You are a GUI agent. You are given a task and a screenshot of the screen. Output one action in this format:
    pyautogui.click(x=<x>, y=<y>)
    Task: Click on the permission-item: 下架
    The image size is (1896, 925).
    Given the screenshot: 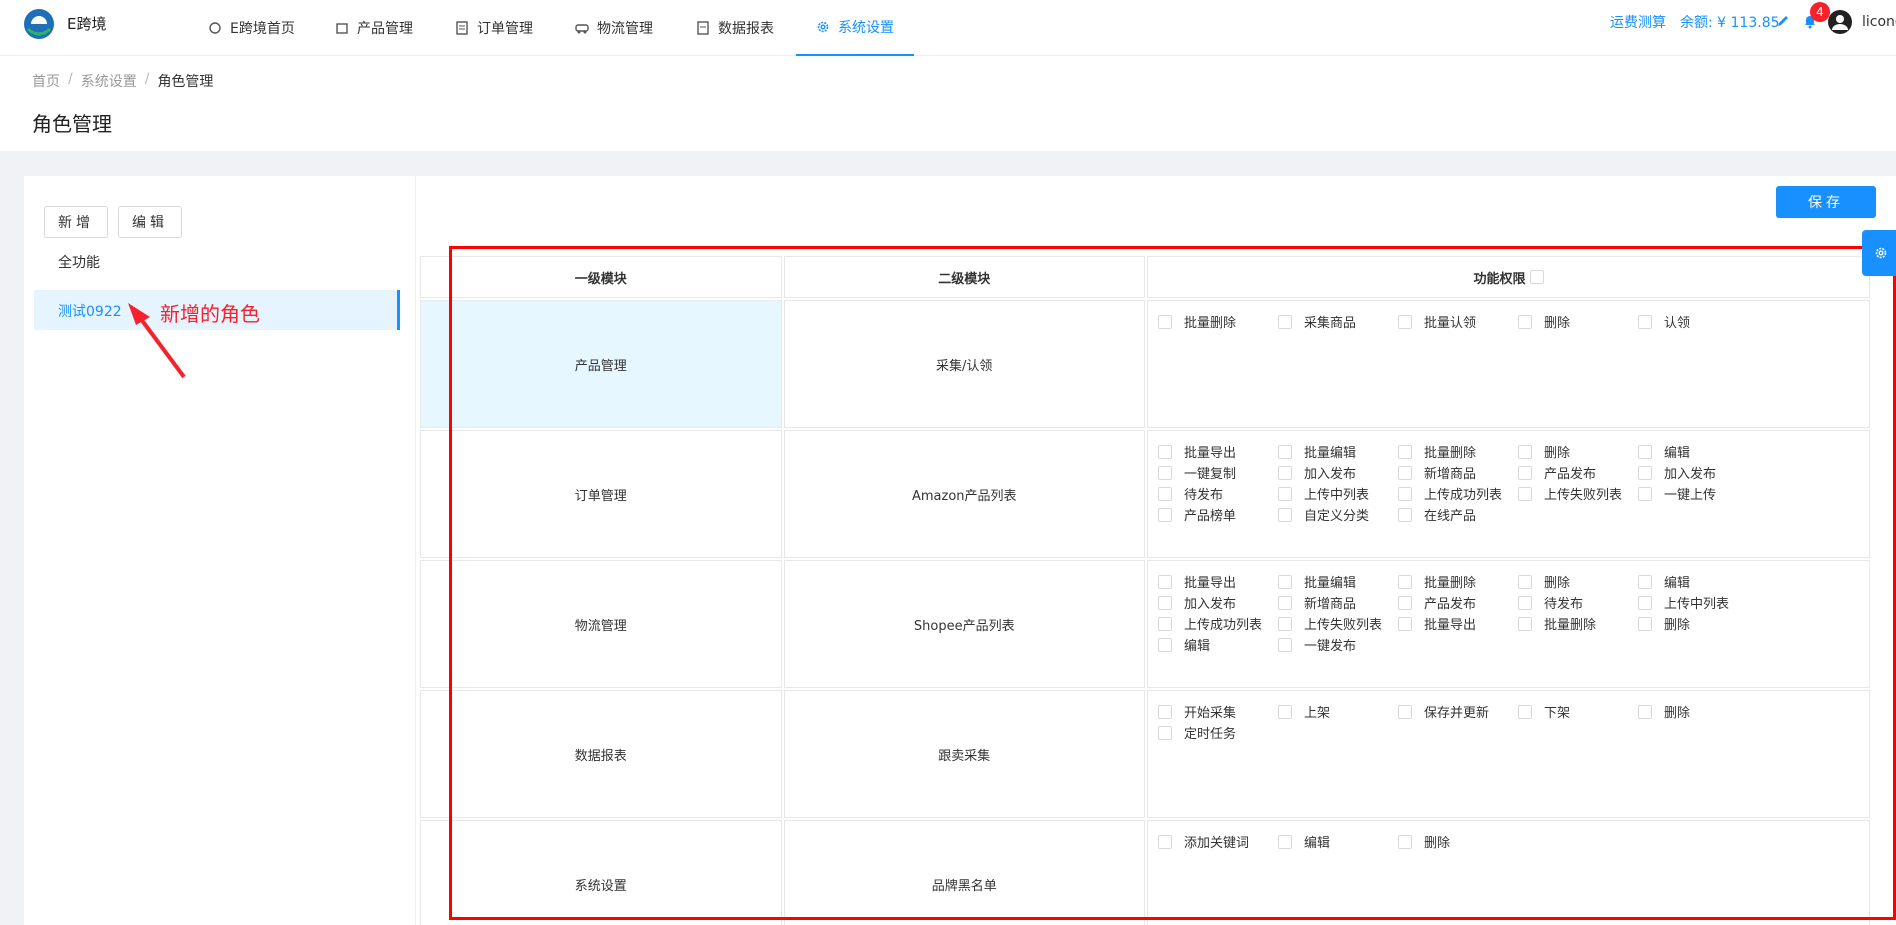 What is the action you would take?
    pyautogui.click(x=1578, y=712)
    